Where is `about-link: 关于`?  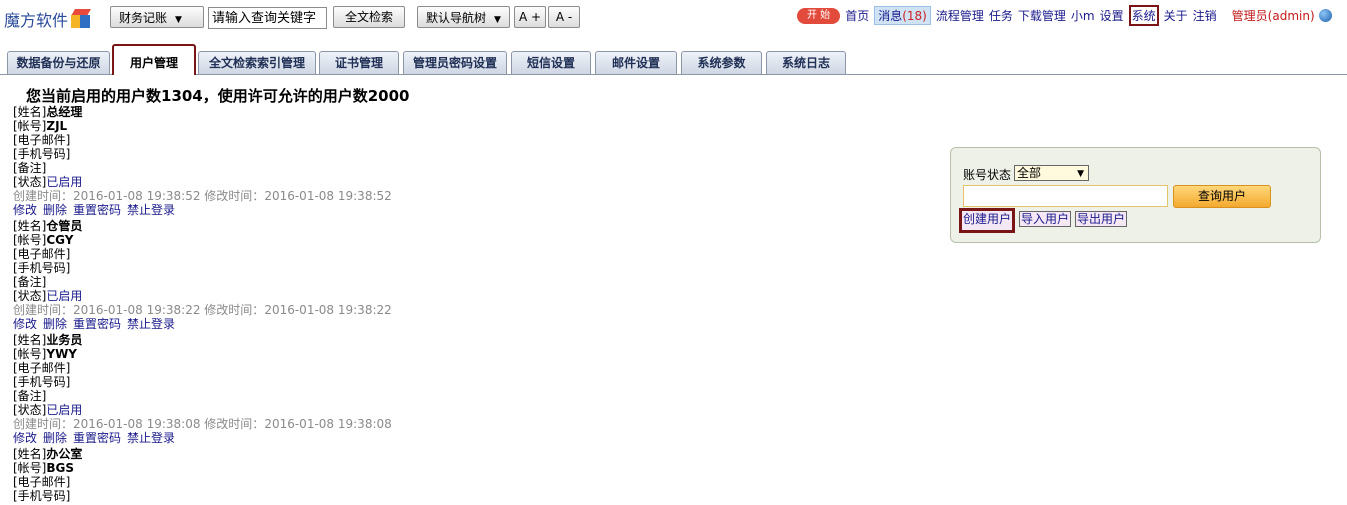
about-link: 关于 is located at coordinates (1176, 15).